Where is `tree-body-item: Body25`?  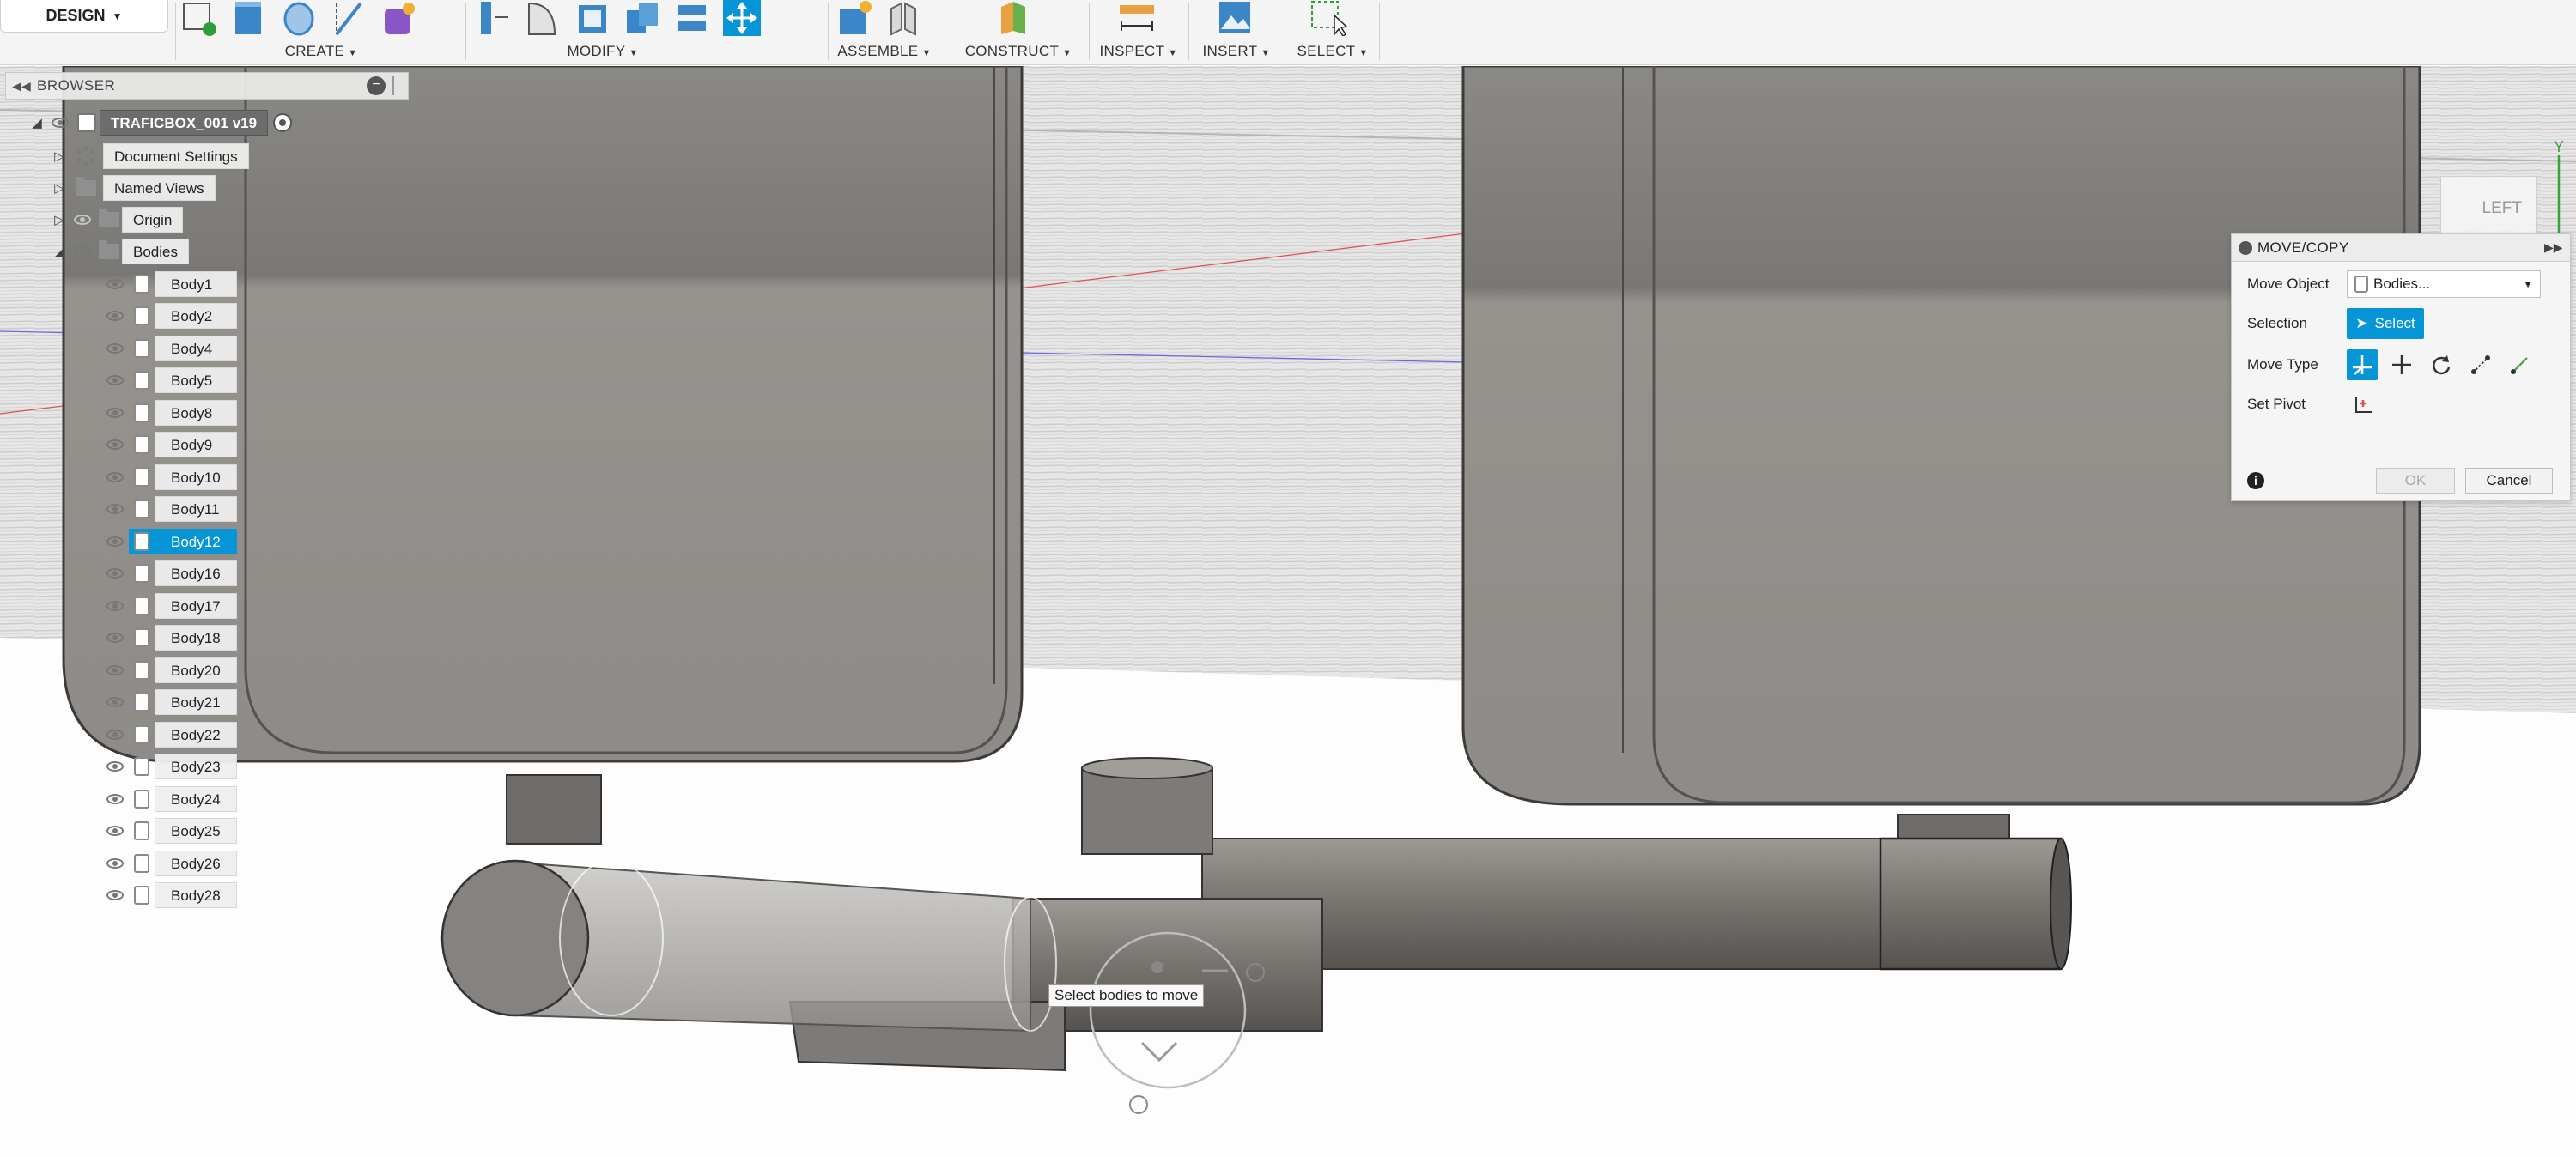 tree-body-item: Body25 is located at coordinates (169, 831).